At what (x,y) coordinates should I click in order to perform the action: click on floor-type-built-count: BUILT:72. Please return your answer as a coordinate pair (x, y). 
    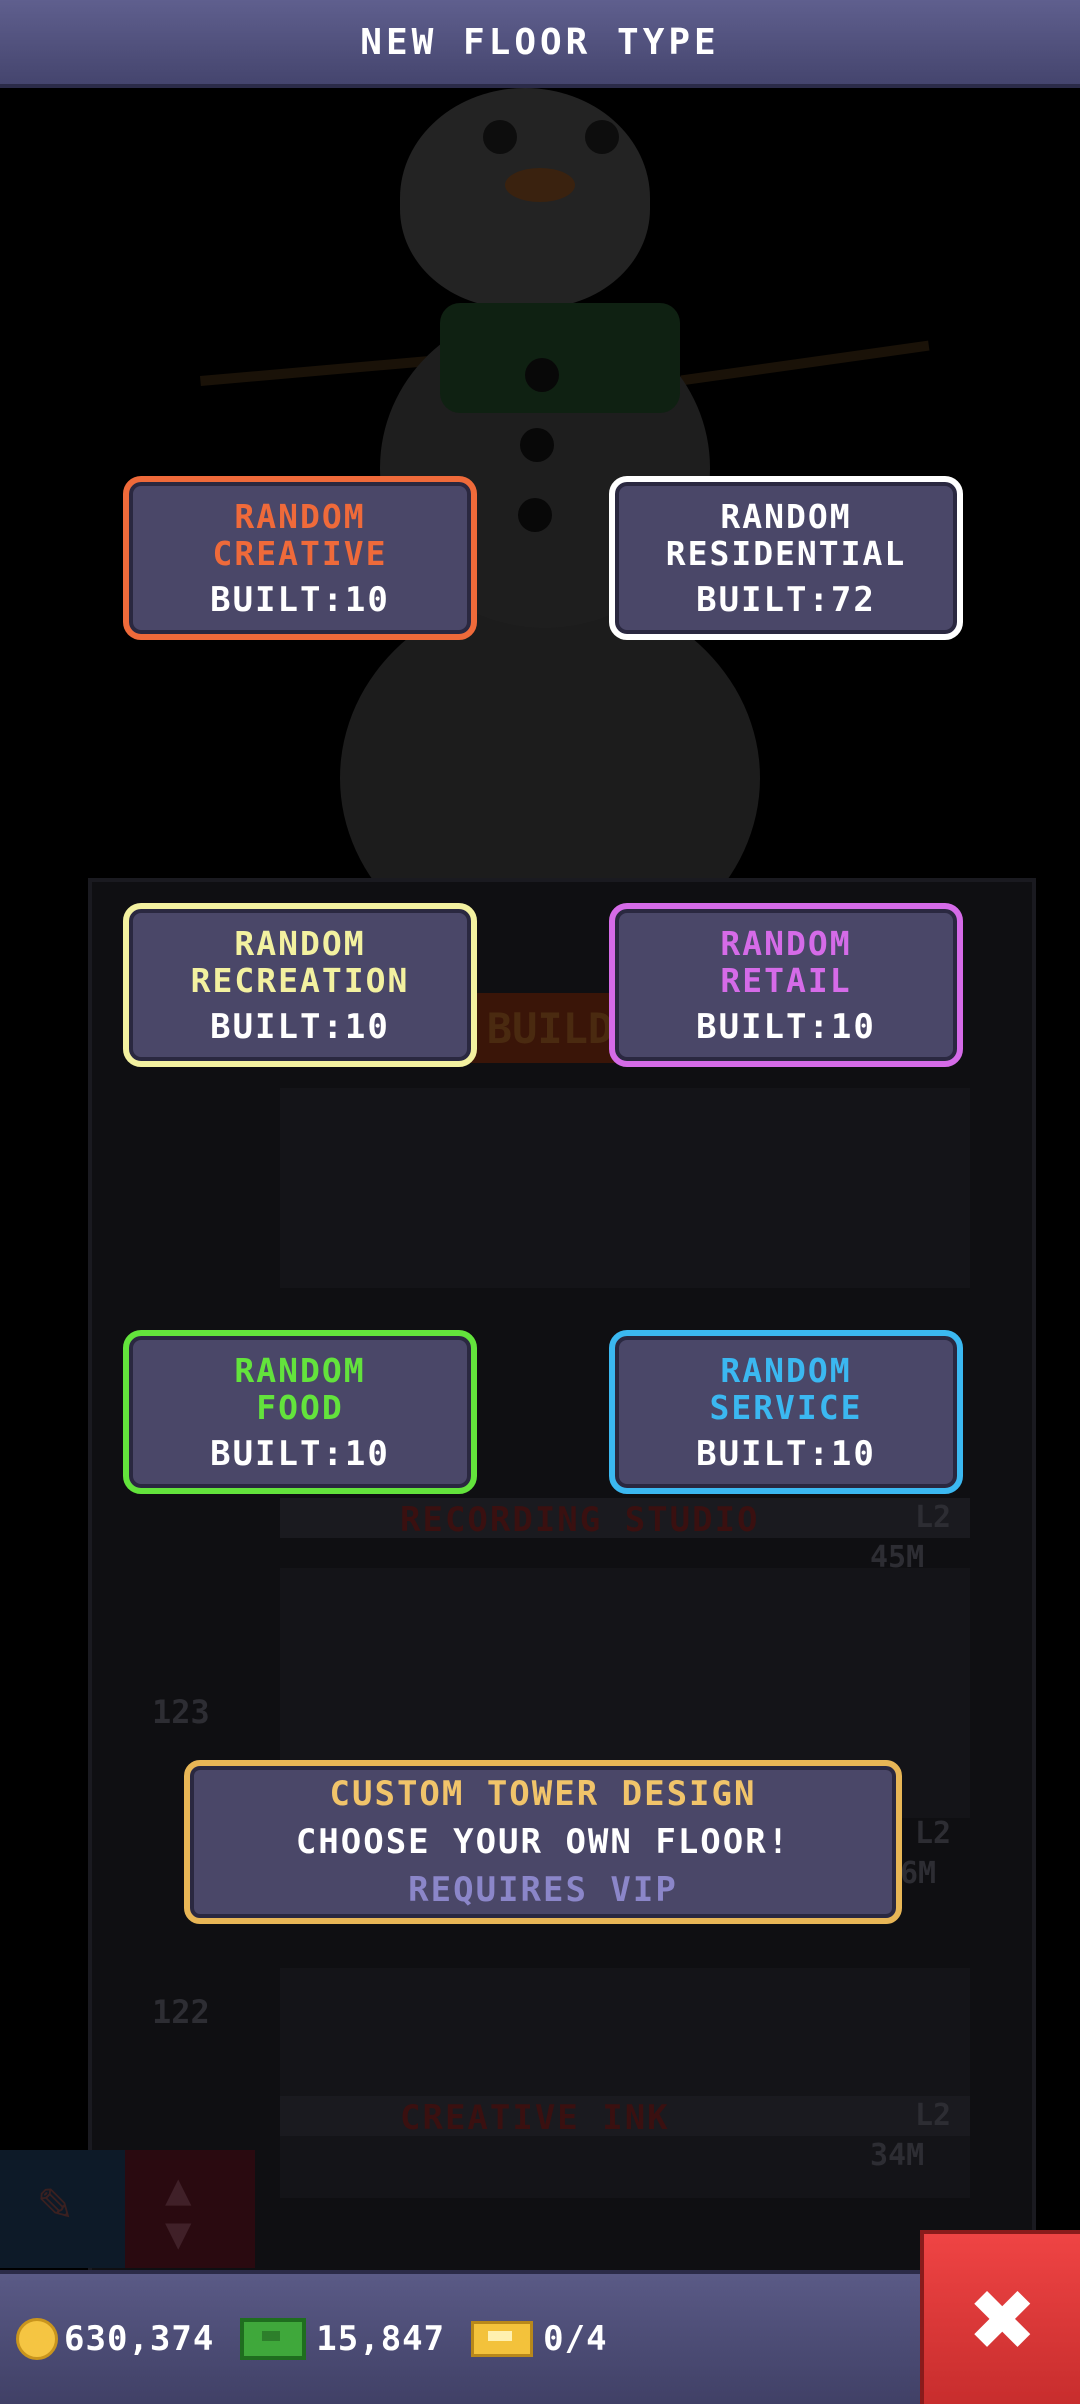
    Looking at the image, I should click on (786, 599).